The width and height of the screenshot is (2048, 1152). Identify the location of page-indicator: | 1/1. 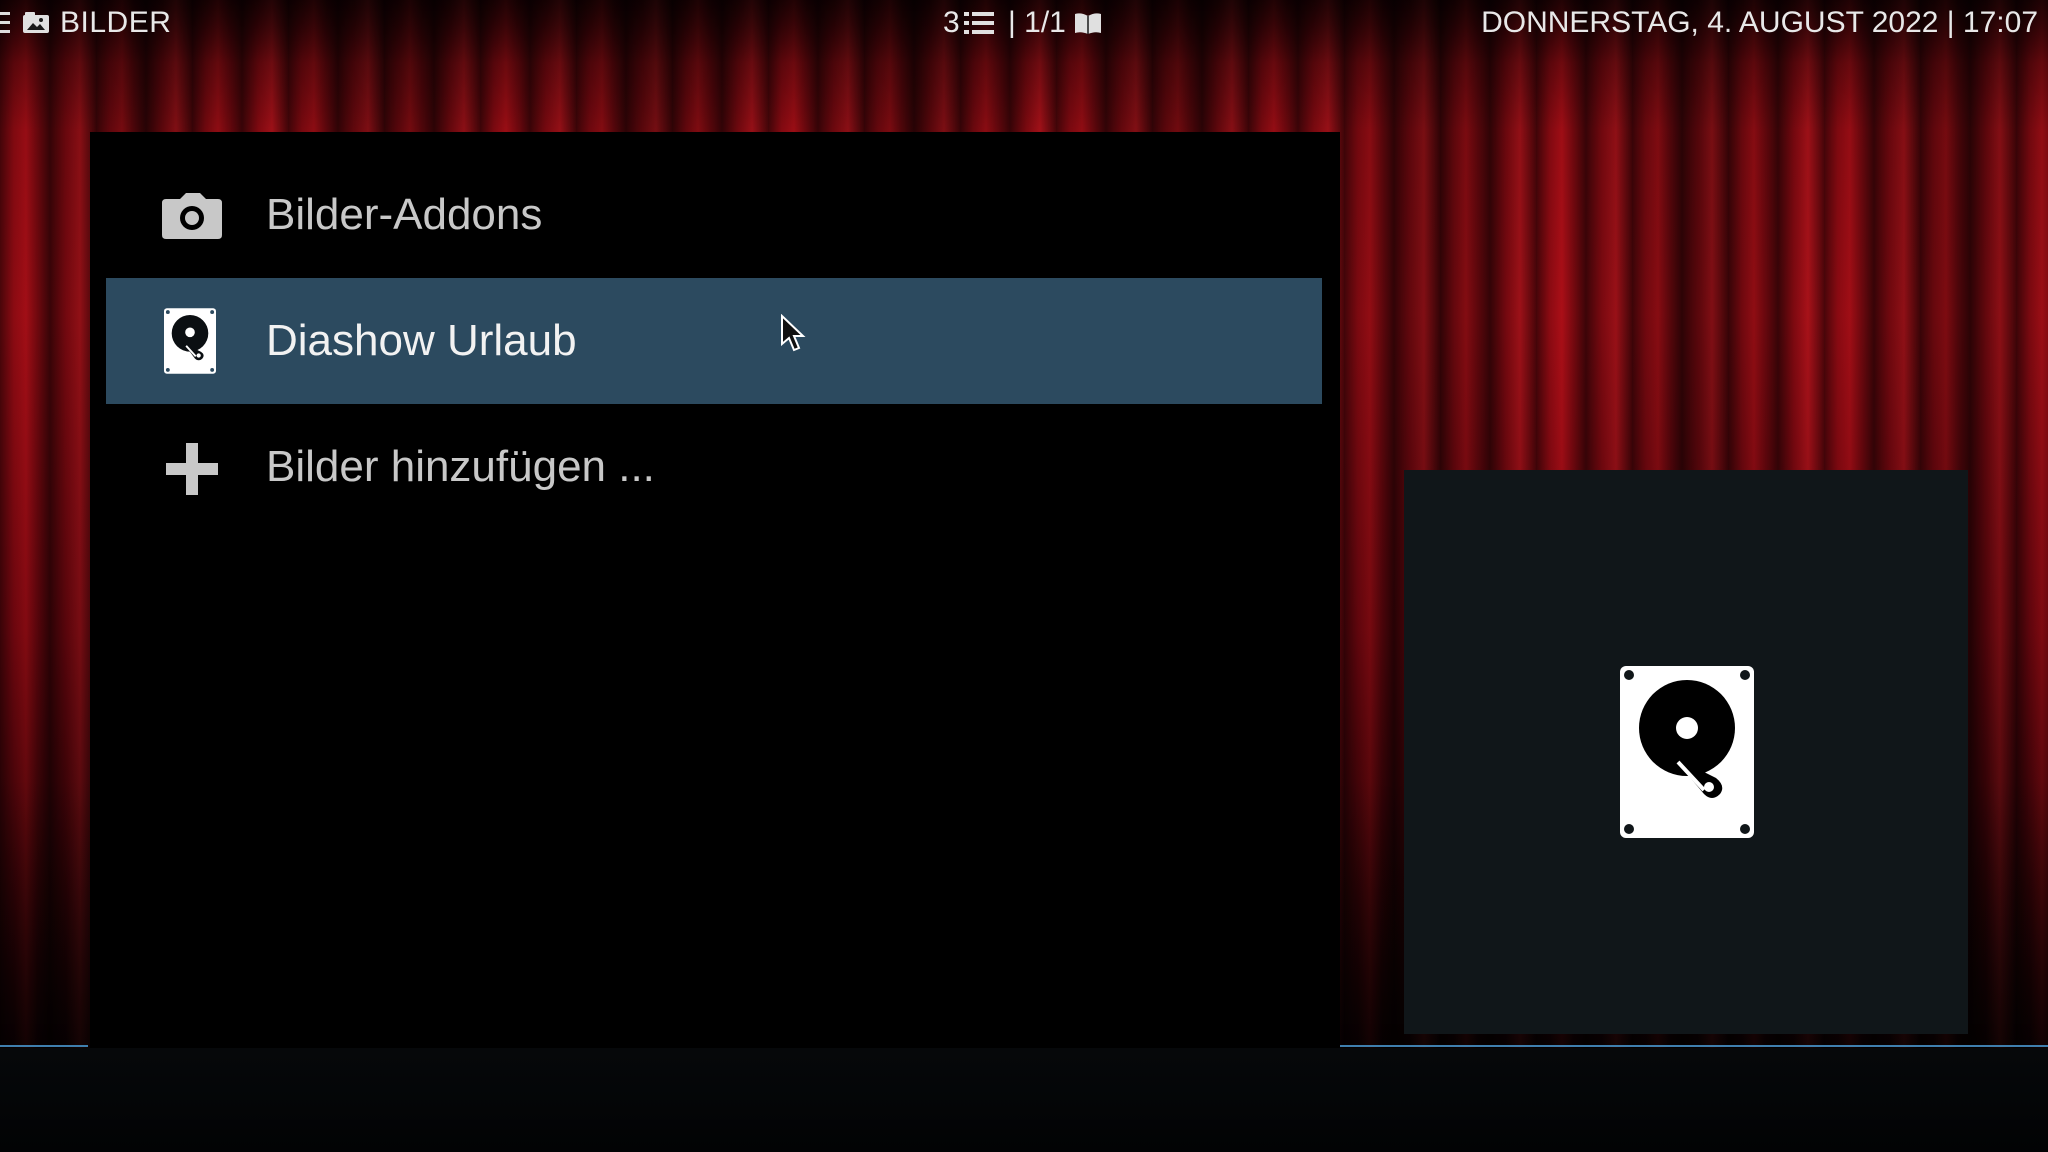
(1037, 22).